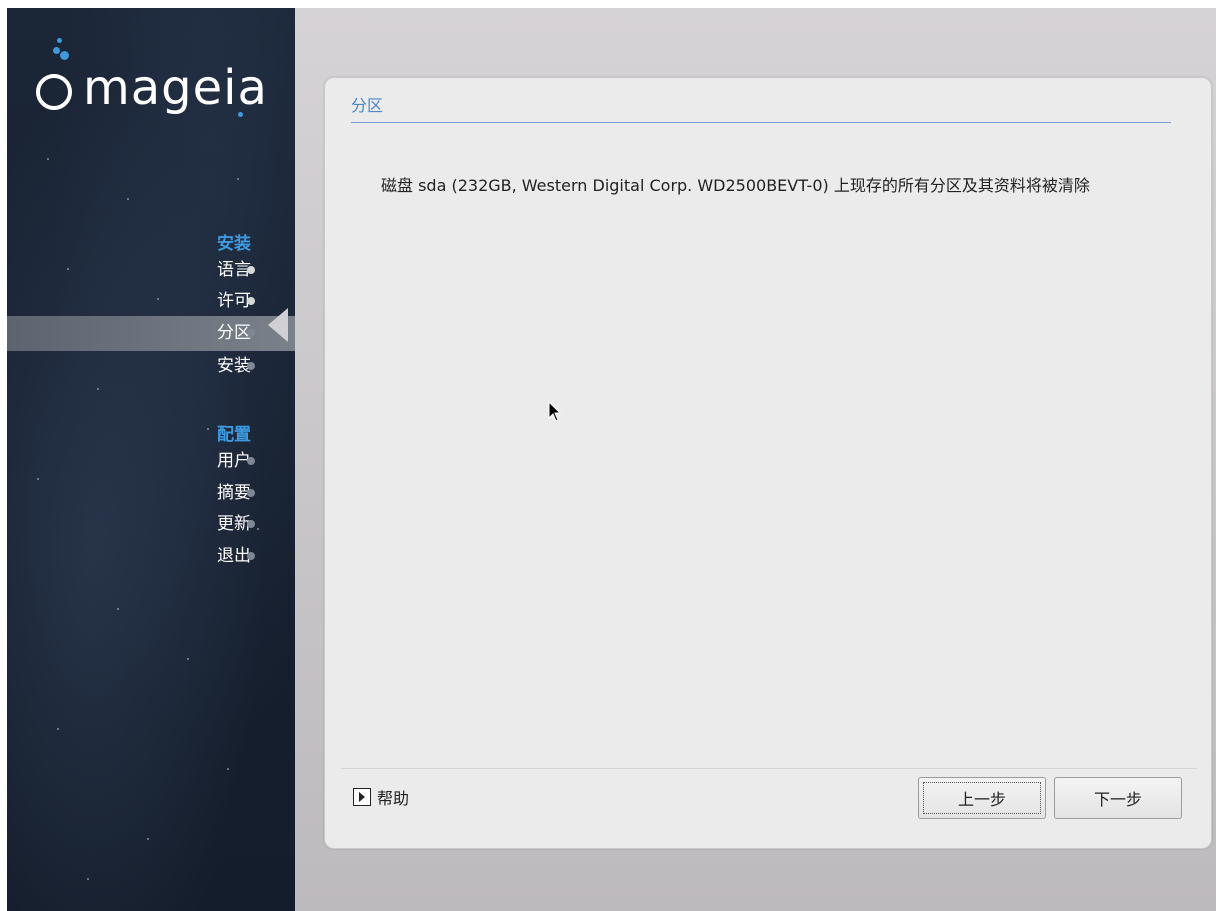  Describe the element at coordinates (362, 797) in the screenshot. I see `expand-arrow-icon` at that location.